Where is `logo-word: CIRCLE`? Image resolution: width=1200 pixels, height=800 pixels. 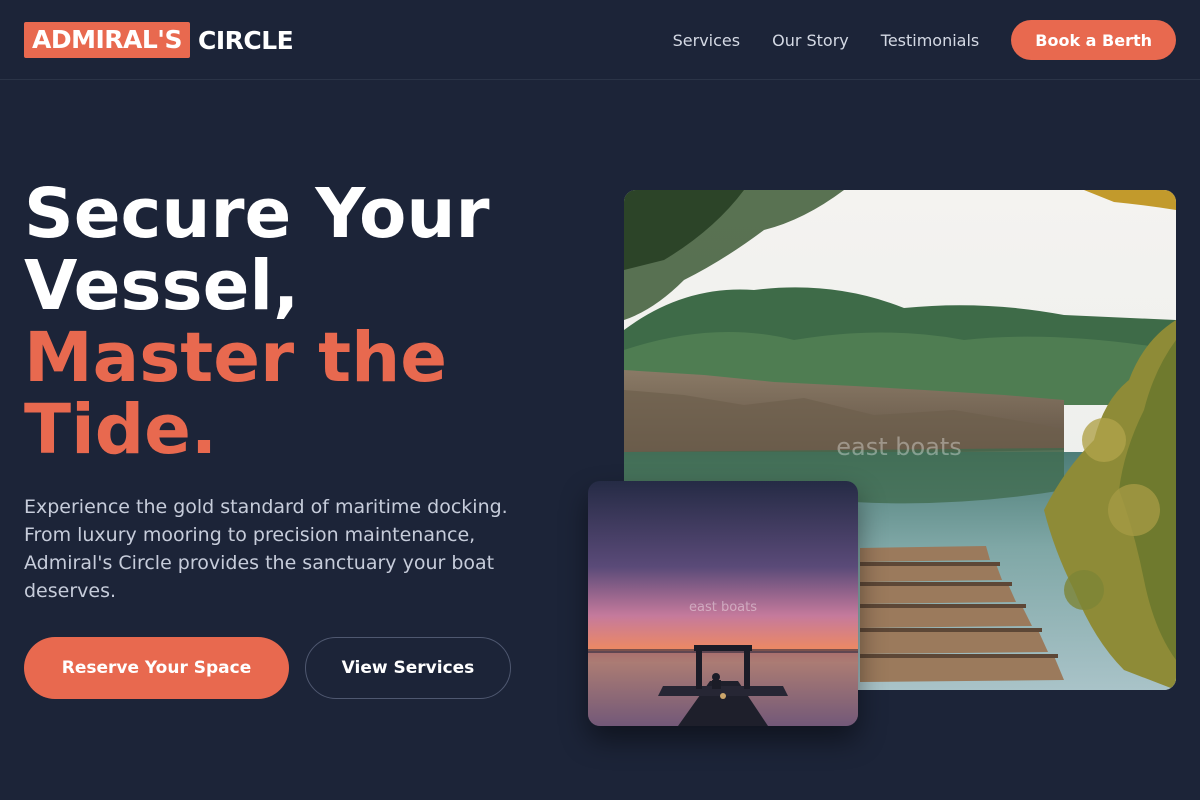 logo-word: CIRCLE is located at coordinates (245, 40).